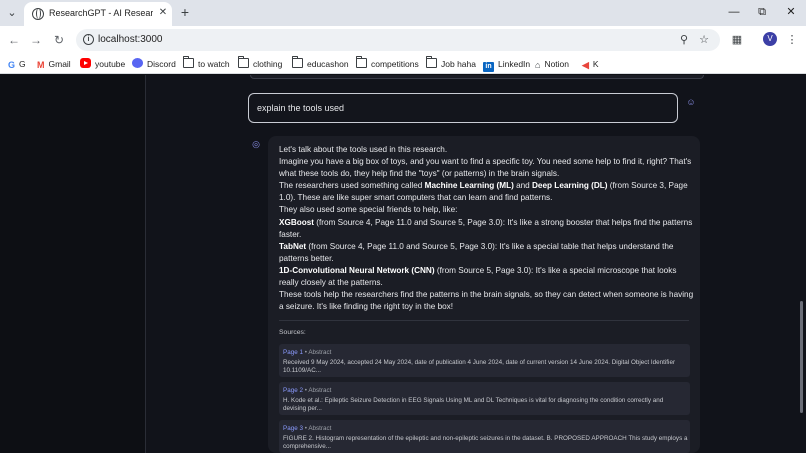  What do you see at coordinates (137, 63) in the screenshot?
I see `discord-icon` at bounding box center [137, 63].